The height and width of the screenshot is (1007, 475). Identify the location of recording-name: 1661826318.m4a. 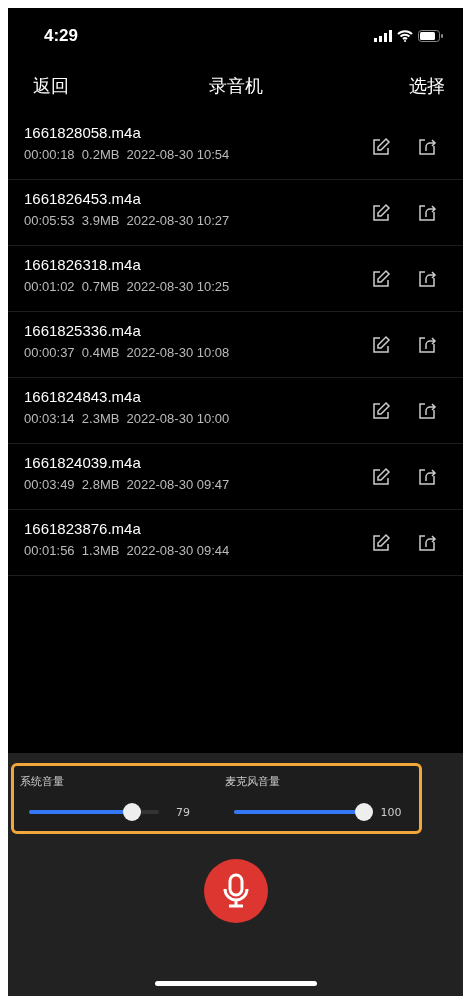
(197, 264).